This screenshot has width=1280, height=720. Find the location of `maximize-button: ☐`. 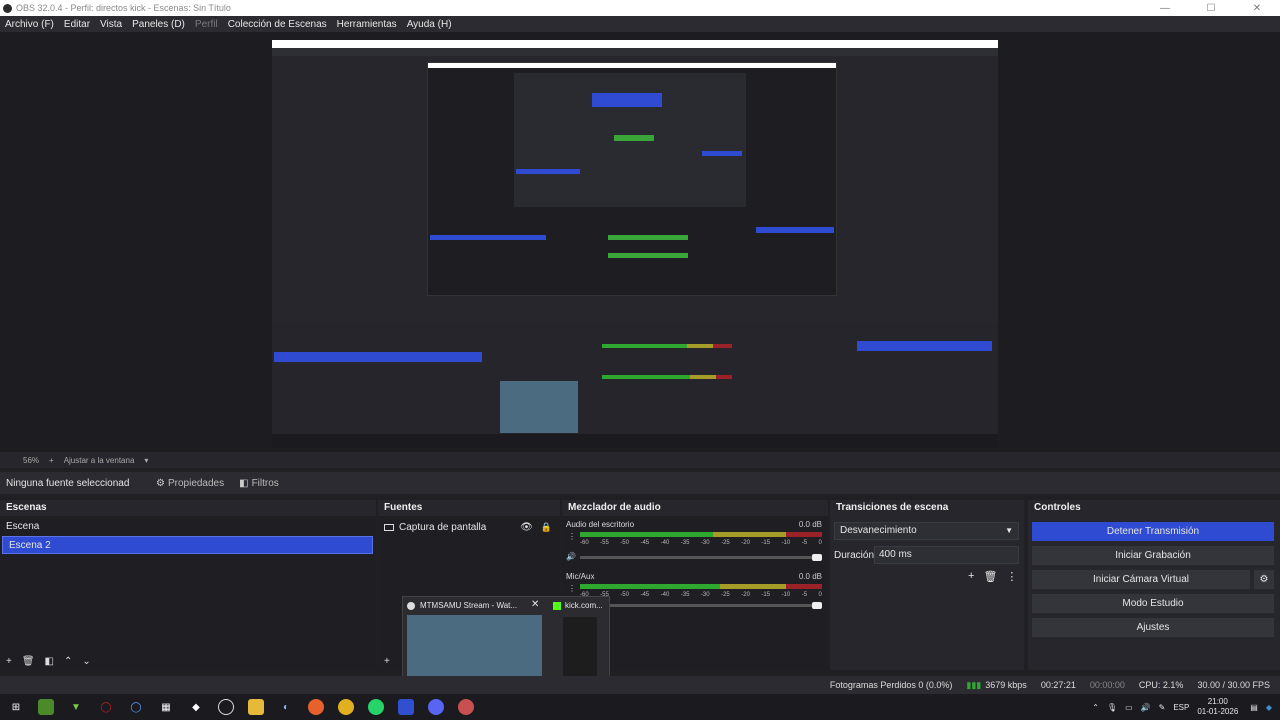

maximize-button: ☐ is located at coordinates (1211, 8).